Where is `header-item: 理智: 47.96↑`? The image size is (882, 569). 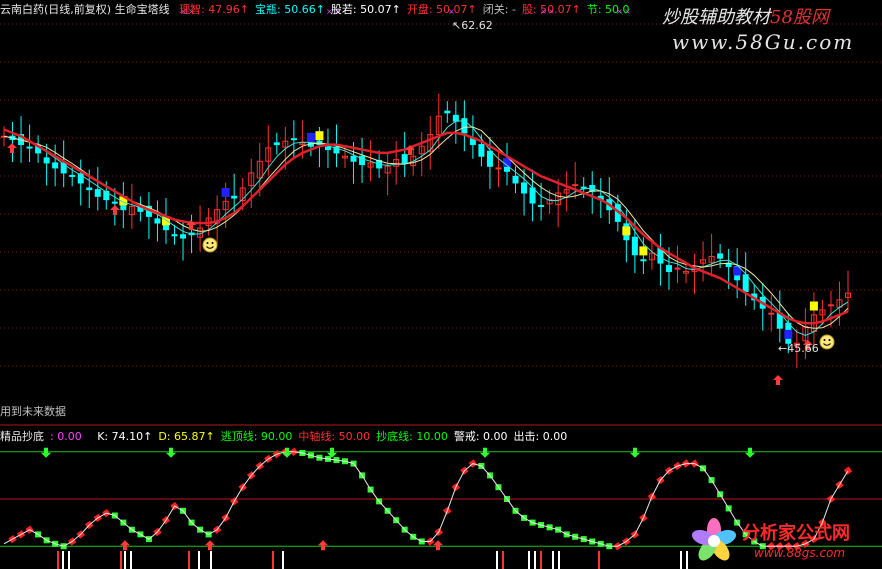
header-item: 理智: 47.96↑ is located at coordinates (214, 9).